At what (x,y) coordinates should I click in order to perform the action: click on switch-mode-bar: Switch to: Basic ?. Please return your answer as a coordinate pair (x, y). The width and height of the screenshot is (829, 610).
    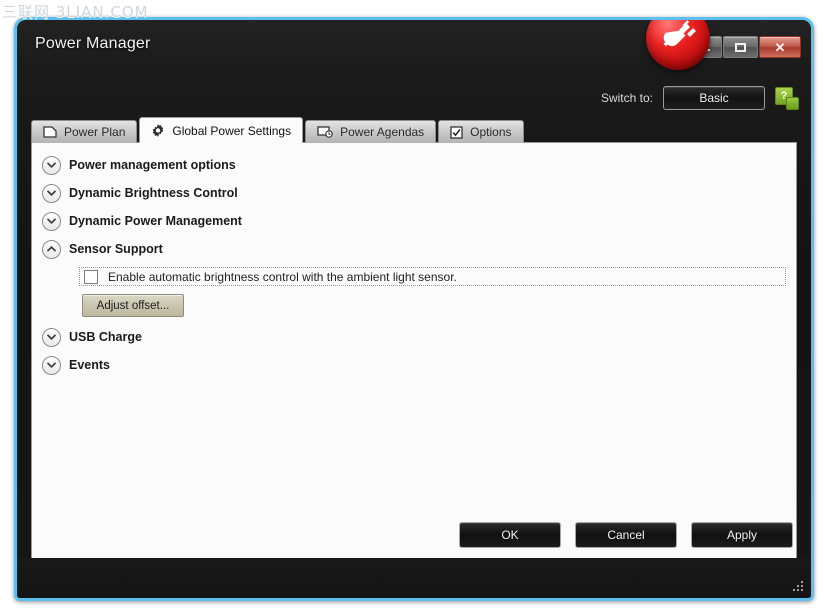
    Looking at the image, I should click on (699, 98).